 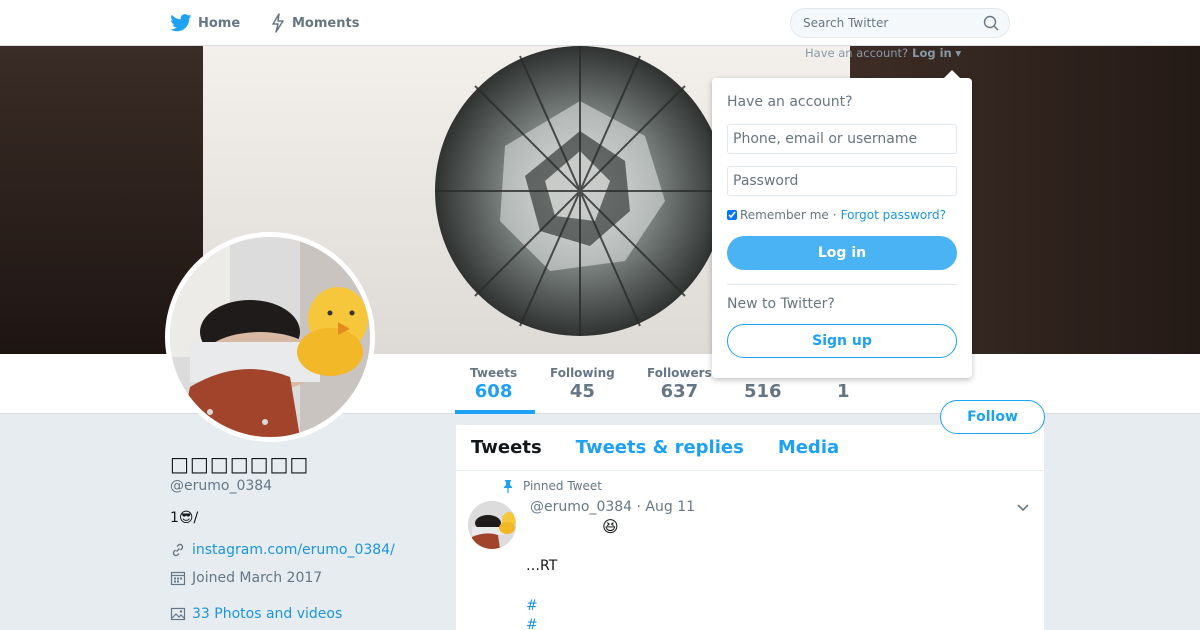 I want to click on profile-media: 33 Photos and videos, so click(x=256, y=614).